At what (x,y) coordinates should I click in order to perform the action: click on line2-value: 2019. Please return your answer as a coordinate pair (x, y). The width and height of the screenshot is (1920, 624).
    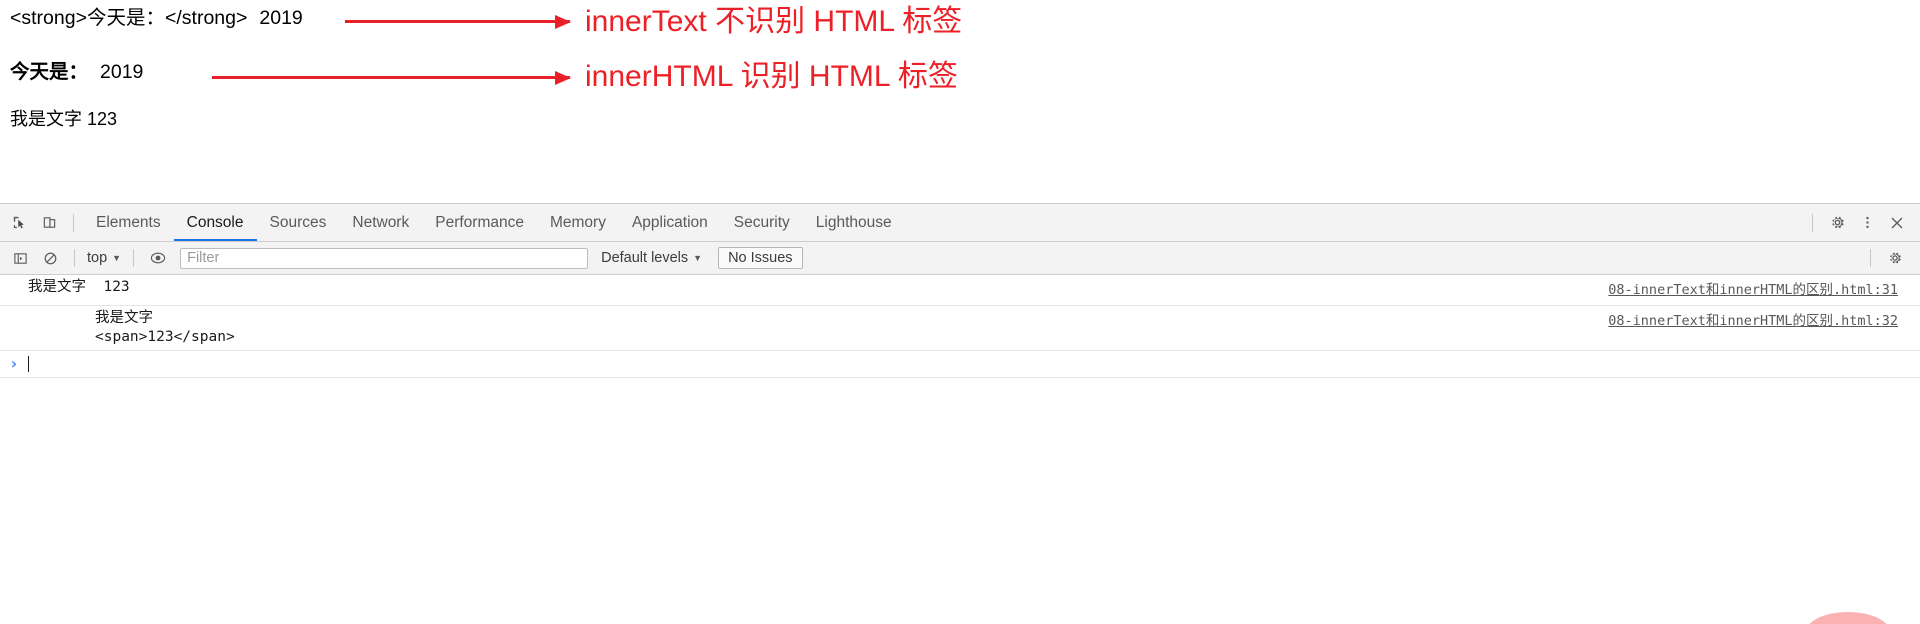
    Looking at the image, I should click on (122, 72).